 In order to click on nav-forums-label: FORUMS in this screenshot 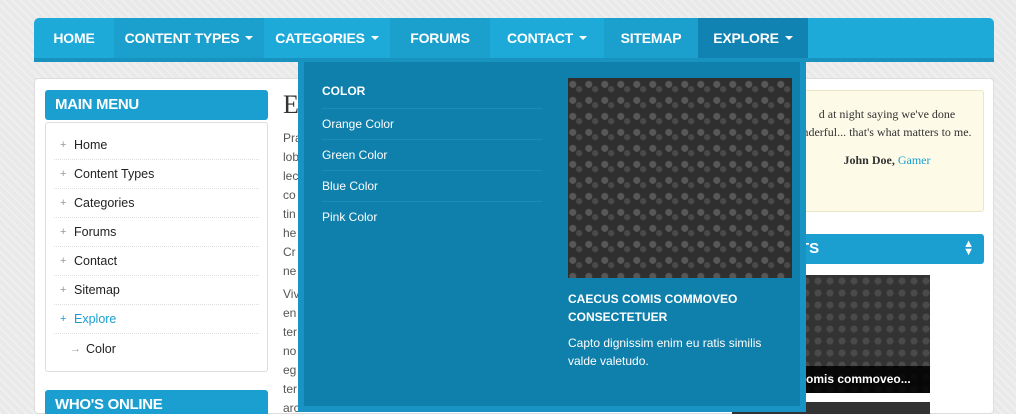, I will do `click(440, 38)`.